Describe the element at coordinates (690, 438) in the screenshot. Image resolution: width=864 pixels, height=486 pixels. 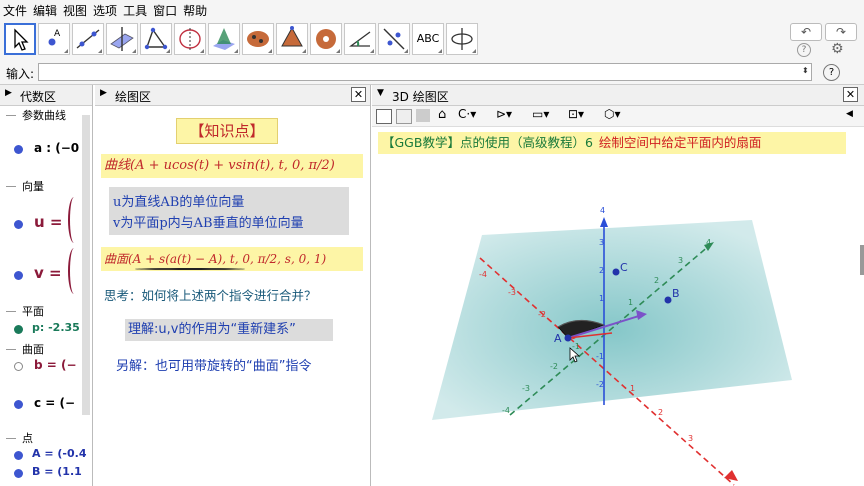
I see `x-tick-label: 3` at that location.